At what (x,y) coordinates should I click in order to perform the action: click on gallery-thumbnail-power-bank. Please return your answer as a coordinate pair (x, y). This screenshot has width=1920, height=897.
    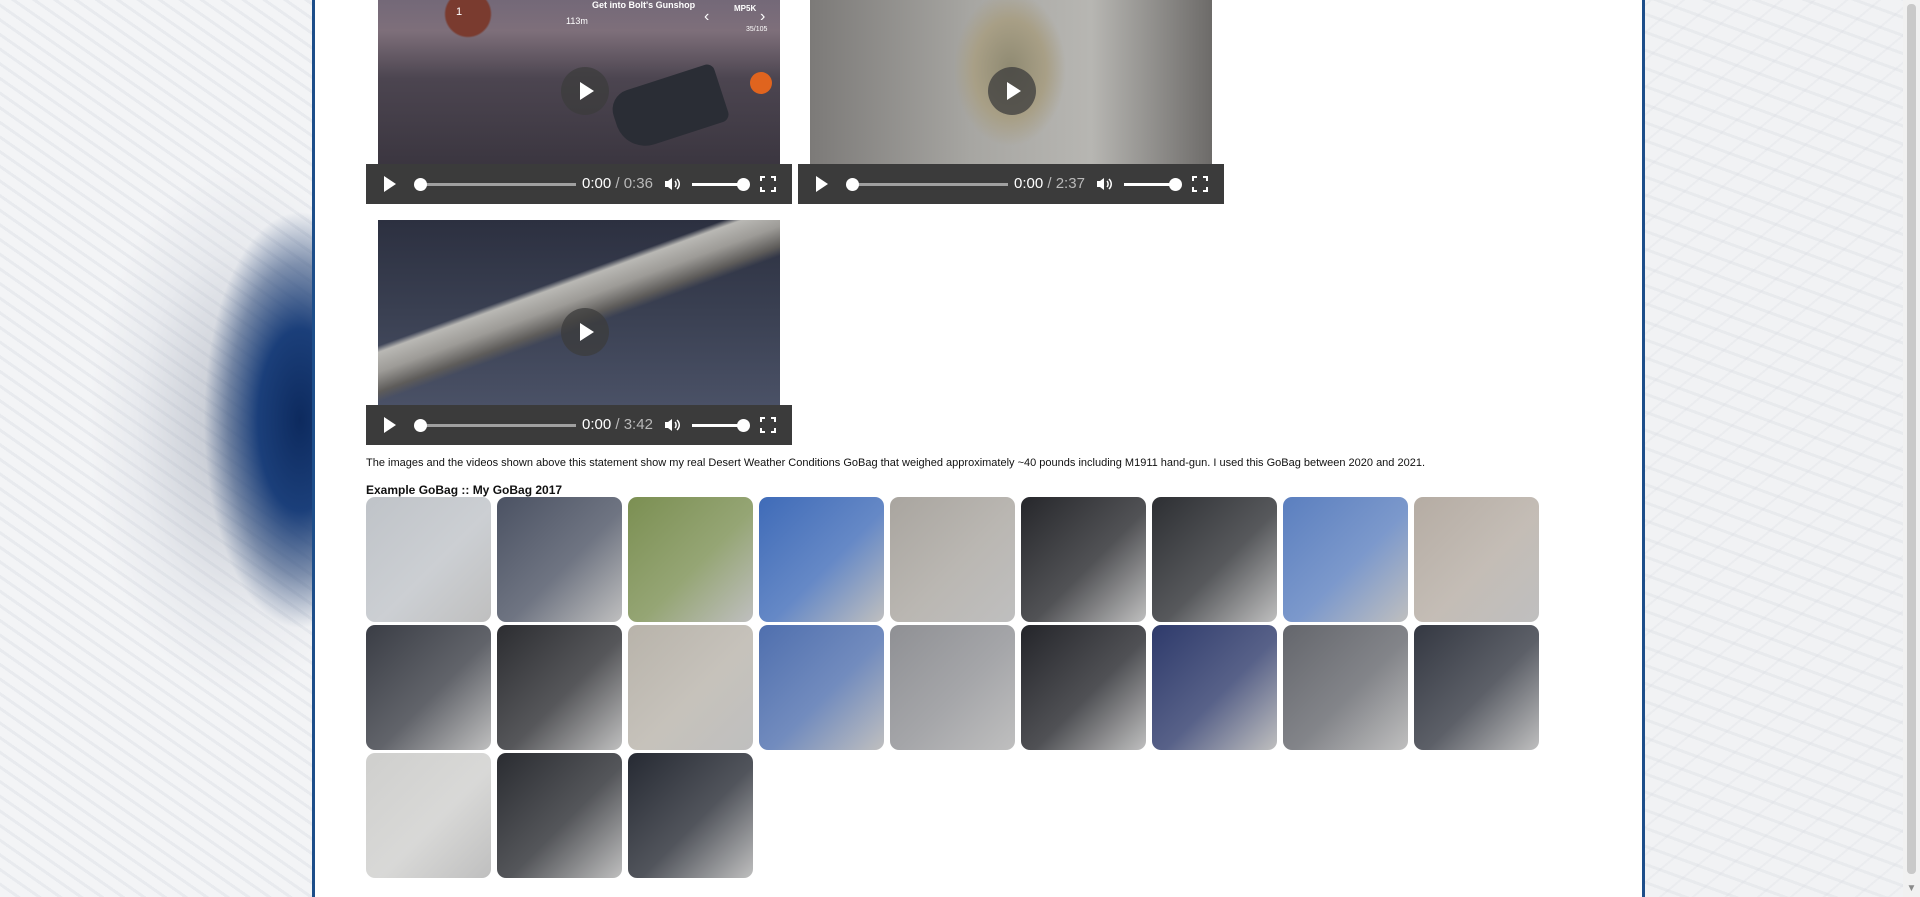
    Looking at the image, I should click on (1476, 687).